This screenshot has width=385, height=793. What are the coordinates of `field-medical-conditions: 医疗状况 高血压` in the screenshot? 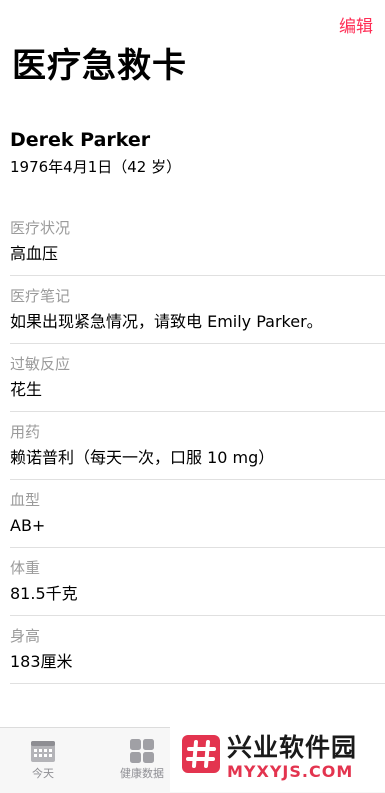 It's located at (197, 242).